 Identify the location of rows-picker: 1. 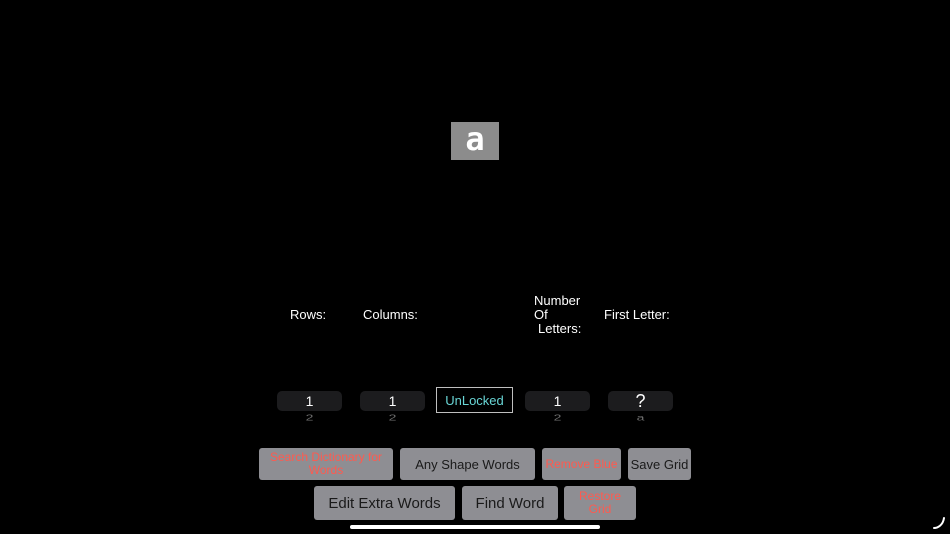
(309, 401).